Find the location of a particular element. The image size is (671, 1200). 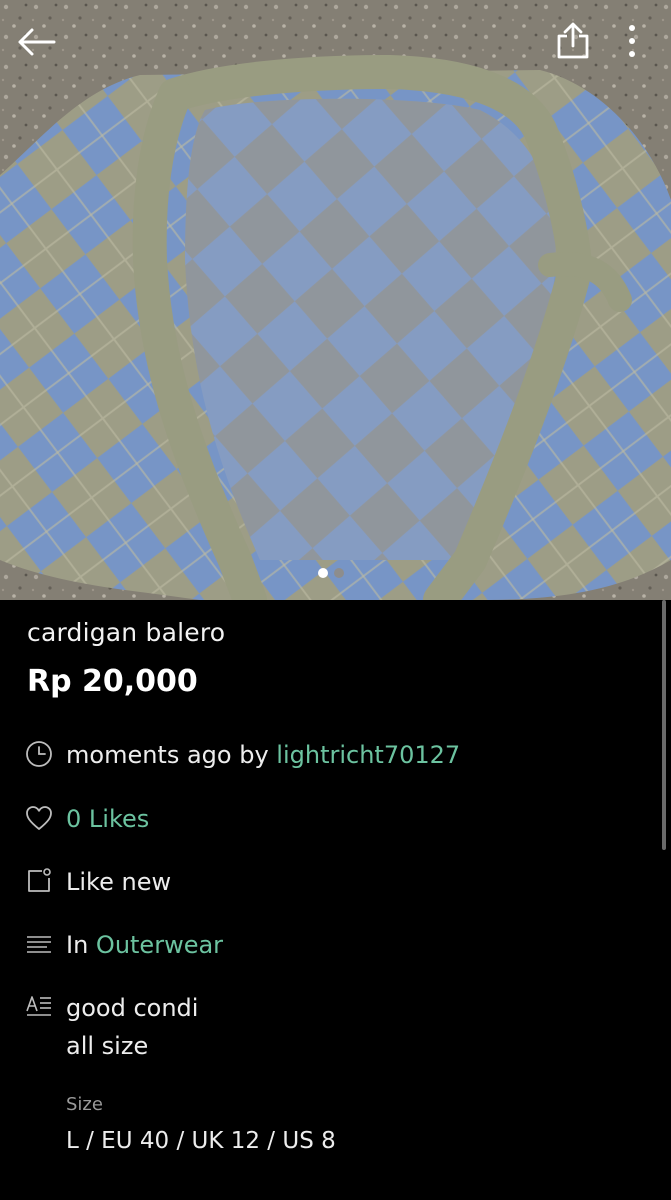

description-line-2: all size is located at coordinates (107, 1046).